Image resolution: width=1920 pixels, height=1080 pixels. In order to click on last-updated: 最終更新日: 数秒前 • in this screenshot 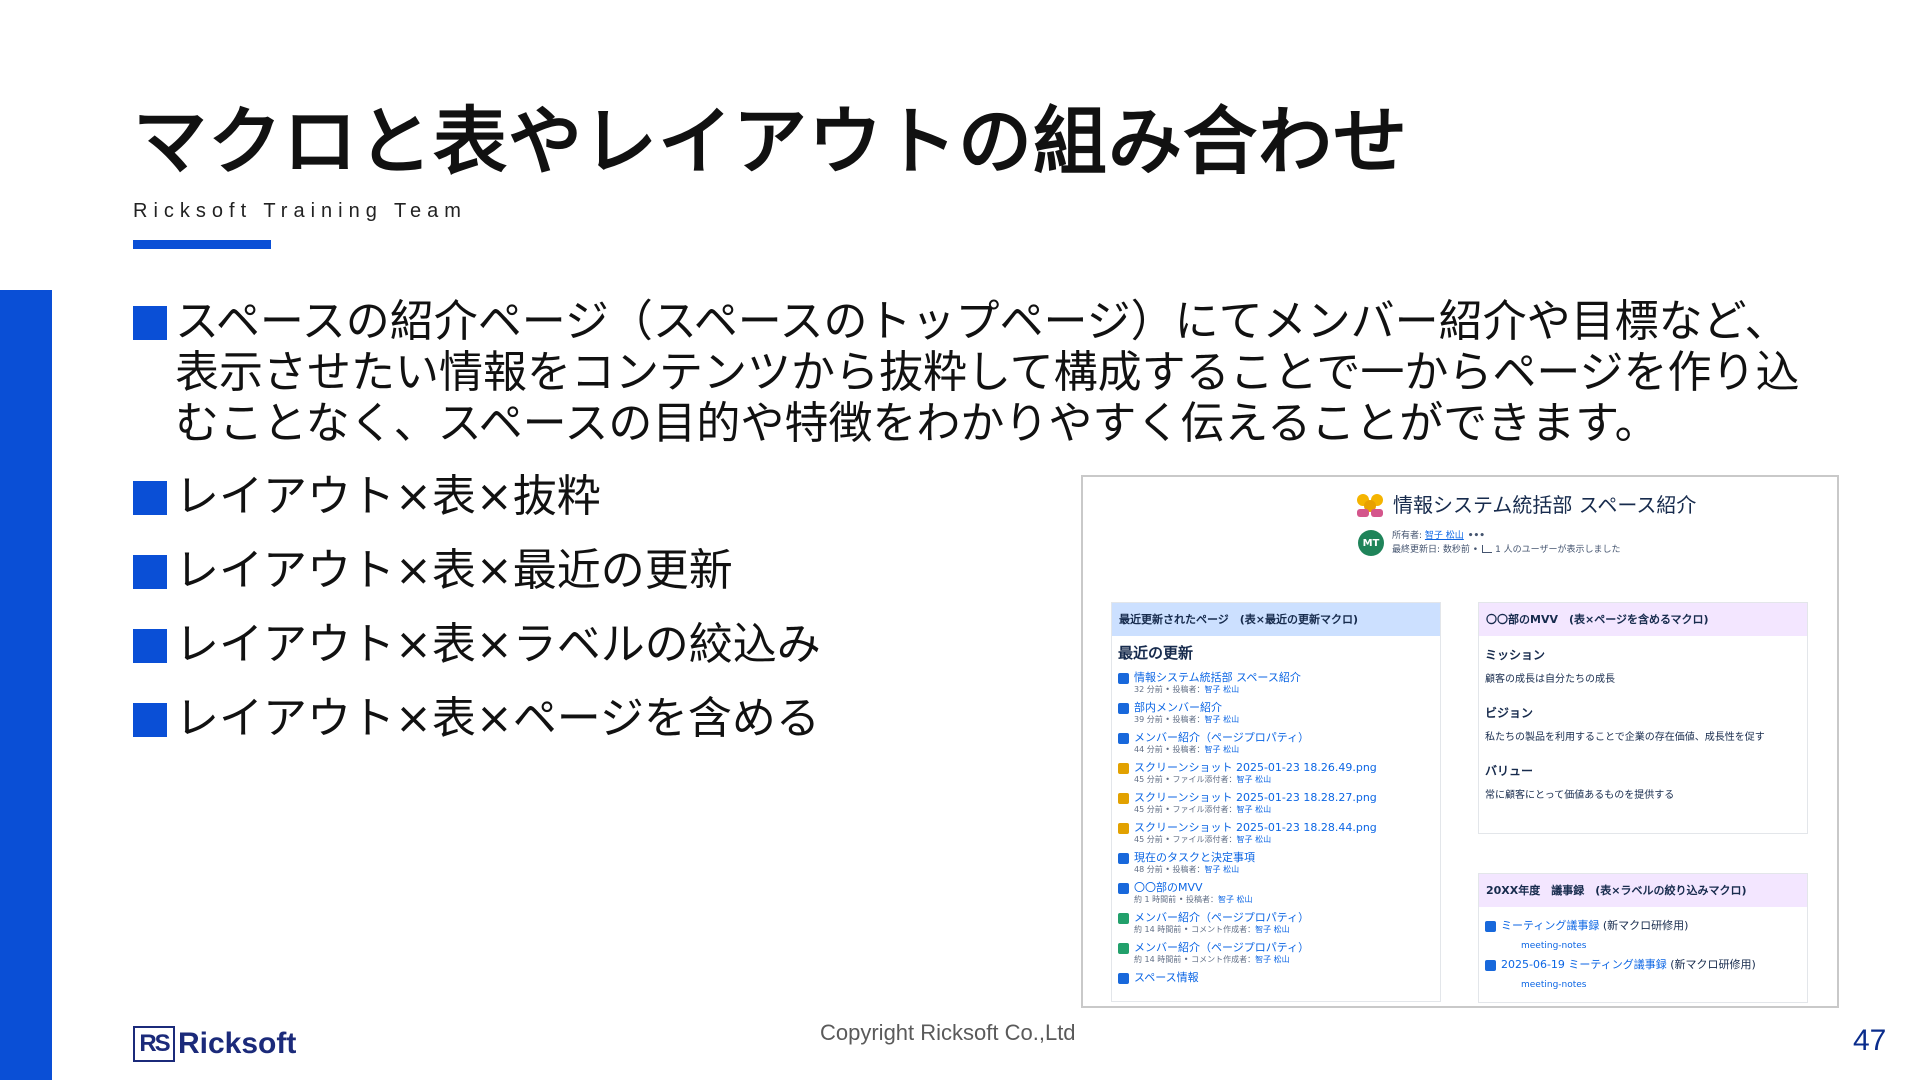, I will do `click(1435, 550)`.